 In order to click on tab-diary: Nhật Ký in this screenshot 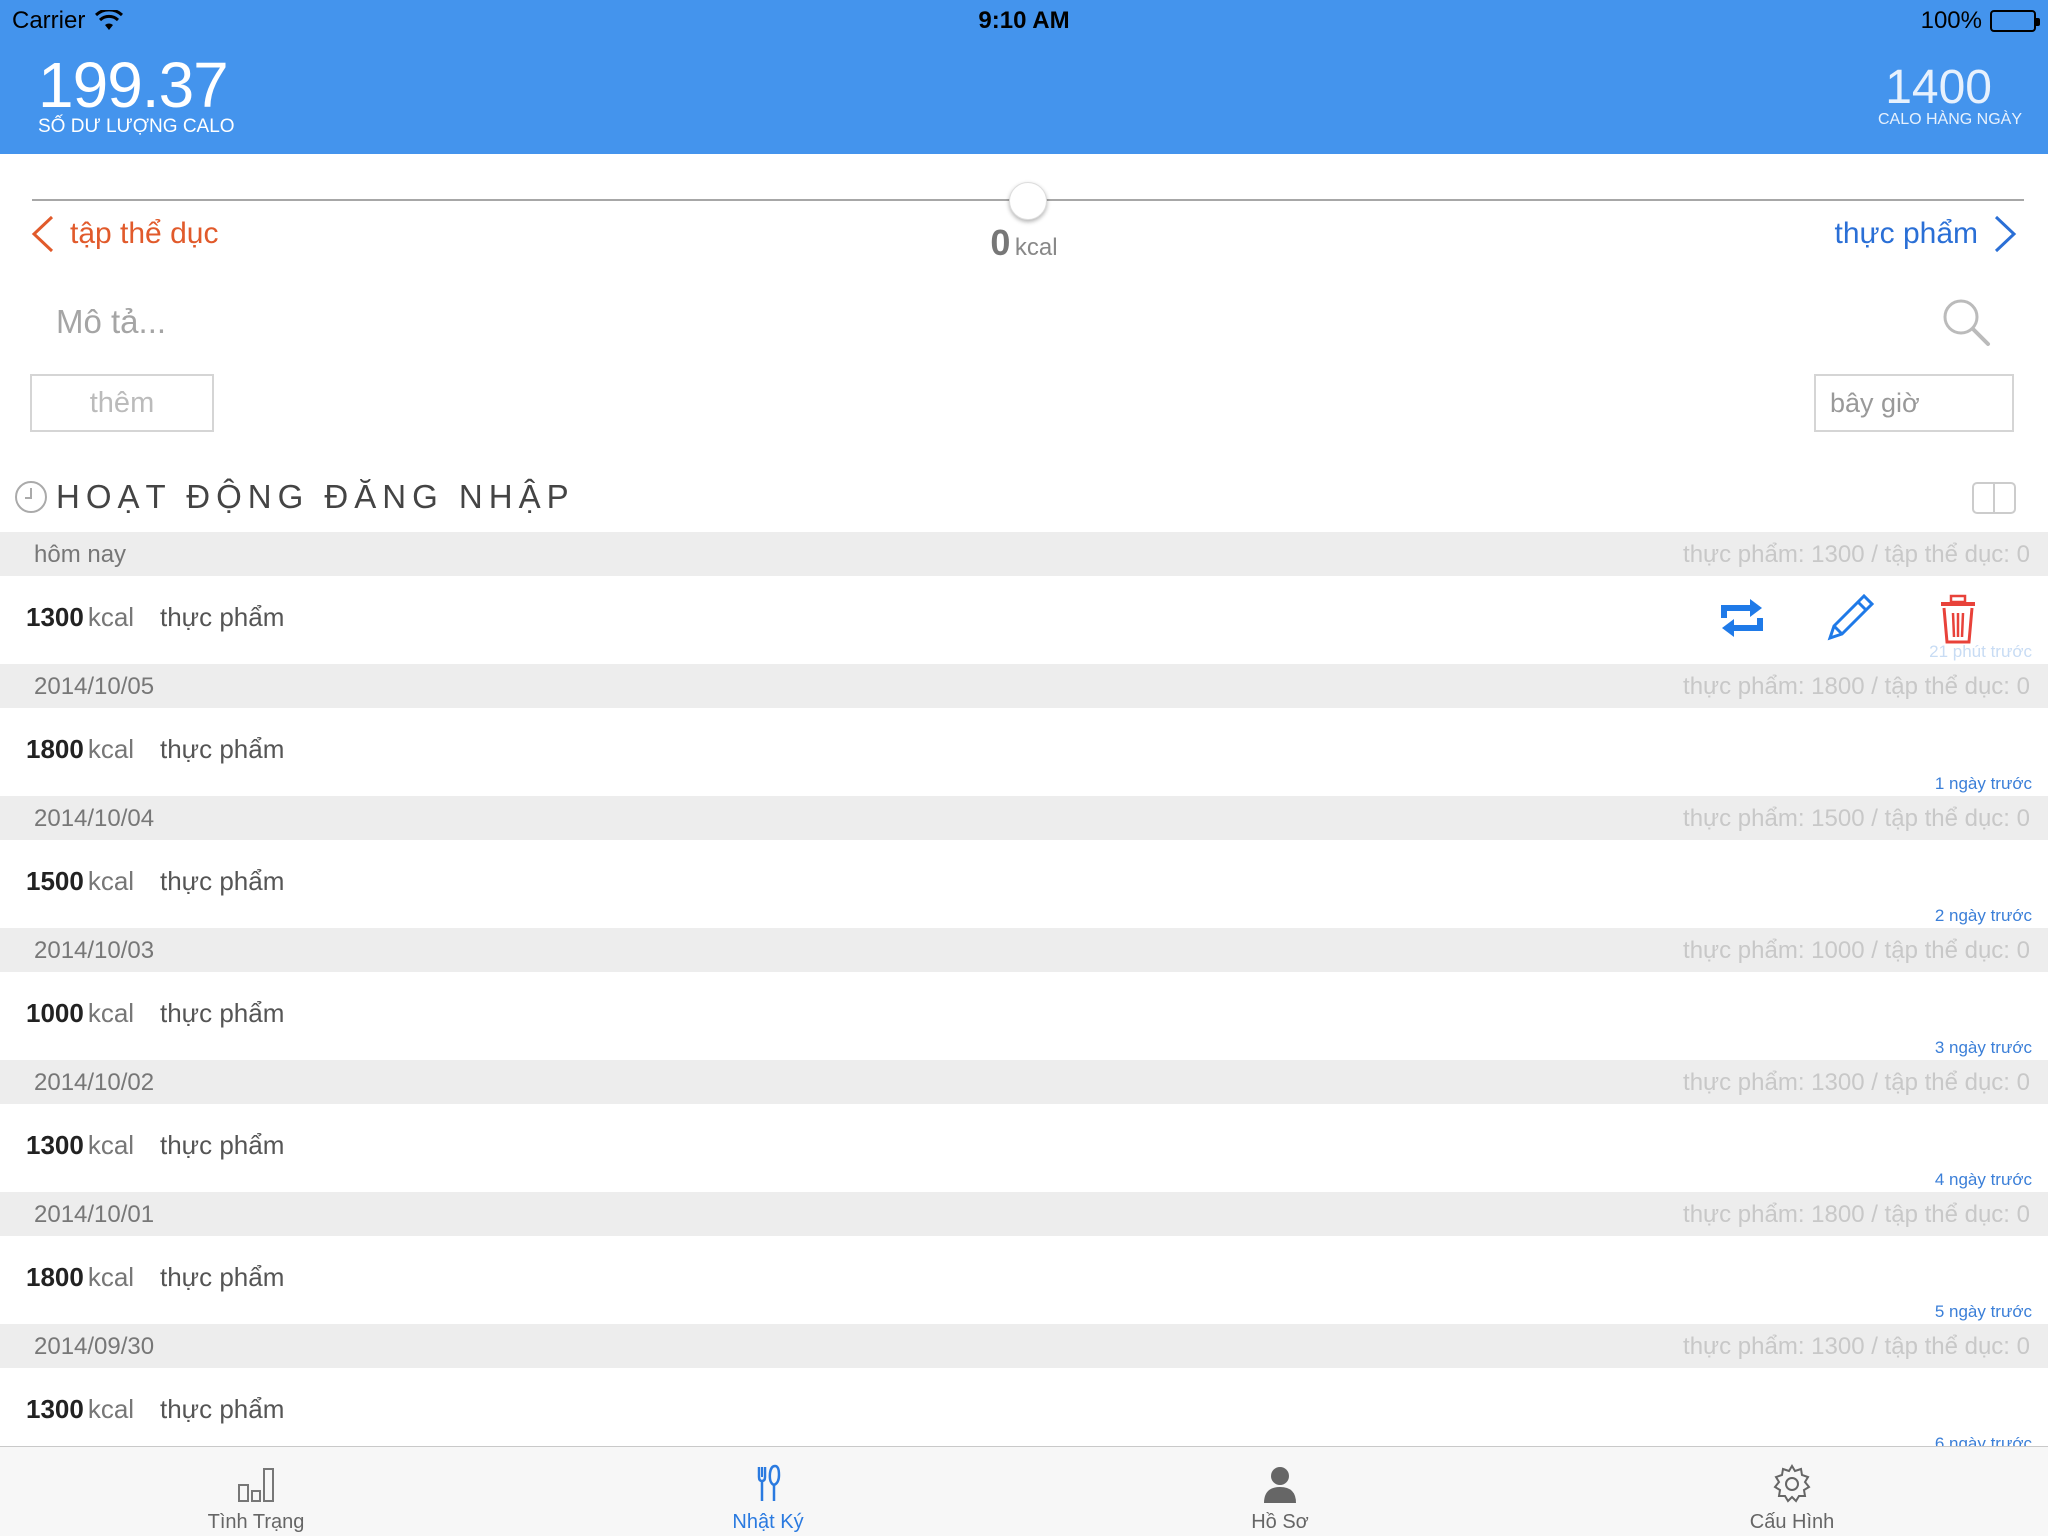, I will do `click(768, 1491)`.